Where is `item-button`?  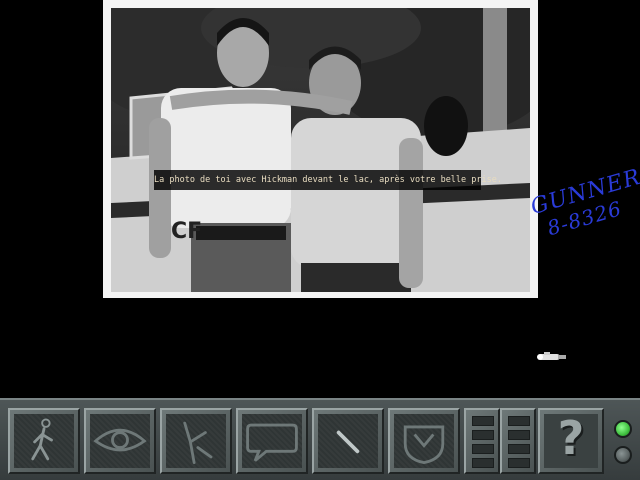
item-button is located at coordinates (348, 441).